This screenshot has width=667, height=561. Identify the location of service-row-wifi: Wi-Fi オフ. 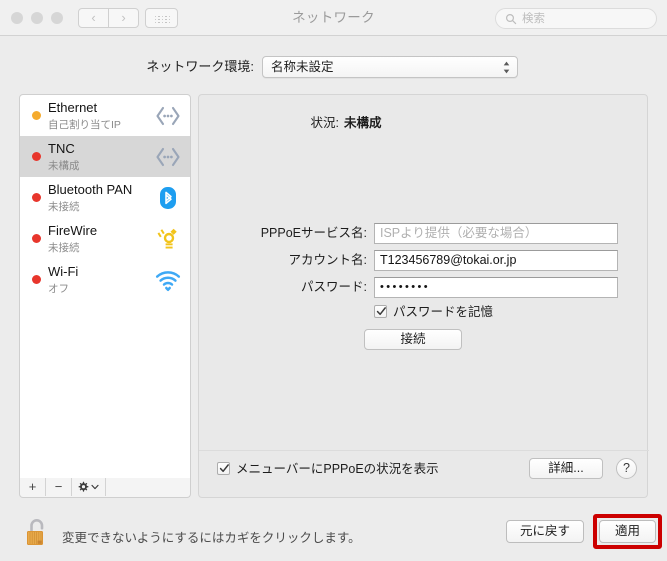
(105, 279).